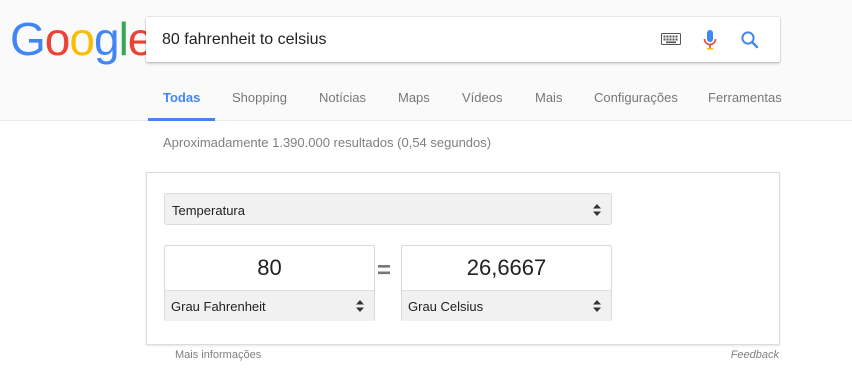 Image resolution: width=852 pixels, height=375 pixels. Describe the element at coordinates (259, 97) in the screenshot. I see `tab-shopping: Shopping` at that location.